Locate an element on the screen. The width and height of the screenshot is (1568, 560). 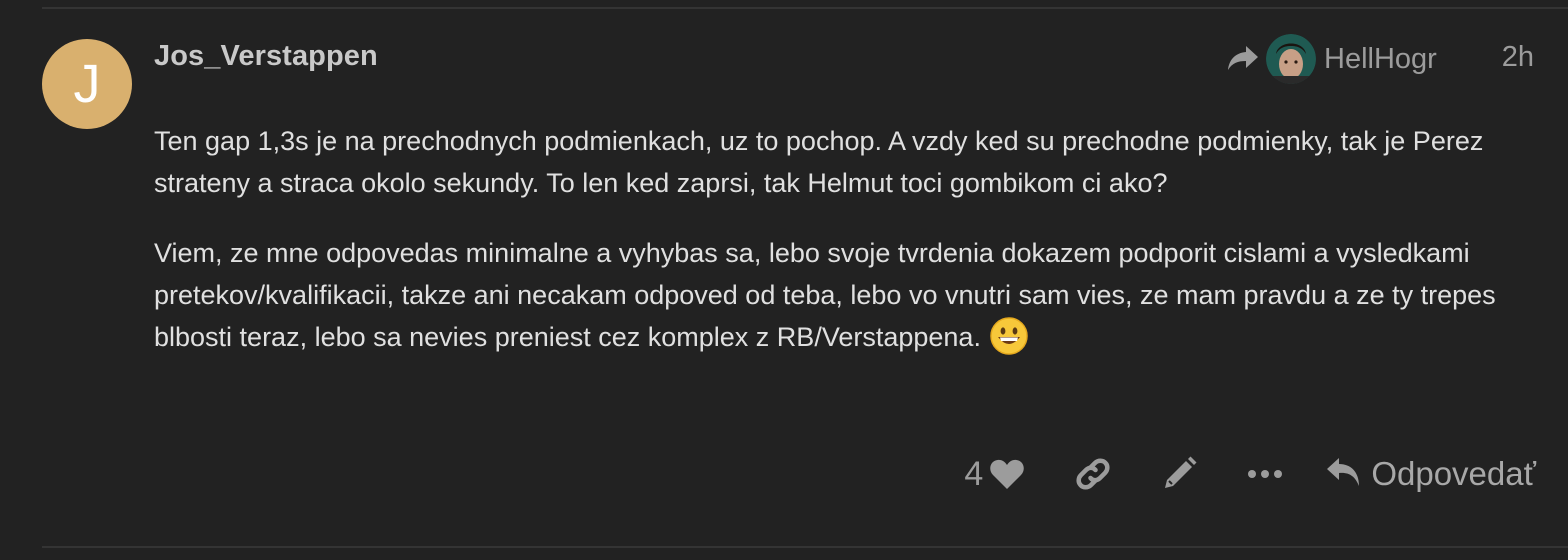
heart-icon is located at coordinates (1007, 474).